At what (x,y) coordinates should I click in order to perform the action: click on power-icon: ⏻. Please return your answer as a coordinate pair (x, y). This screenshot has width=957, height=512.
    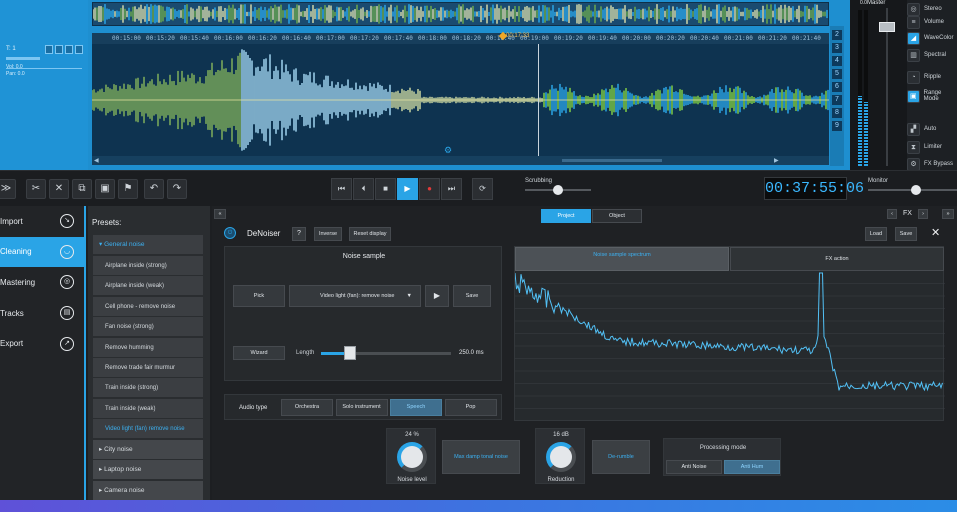
    Looking at the image, I should click on (230, 233).